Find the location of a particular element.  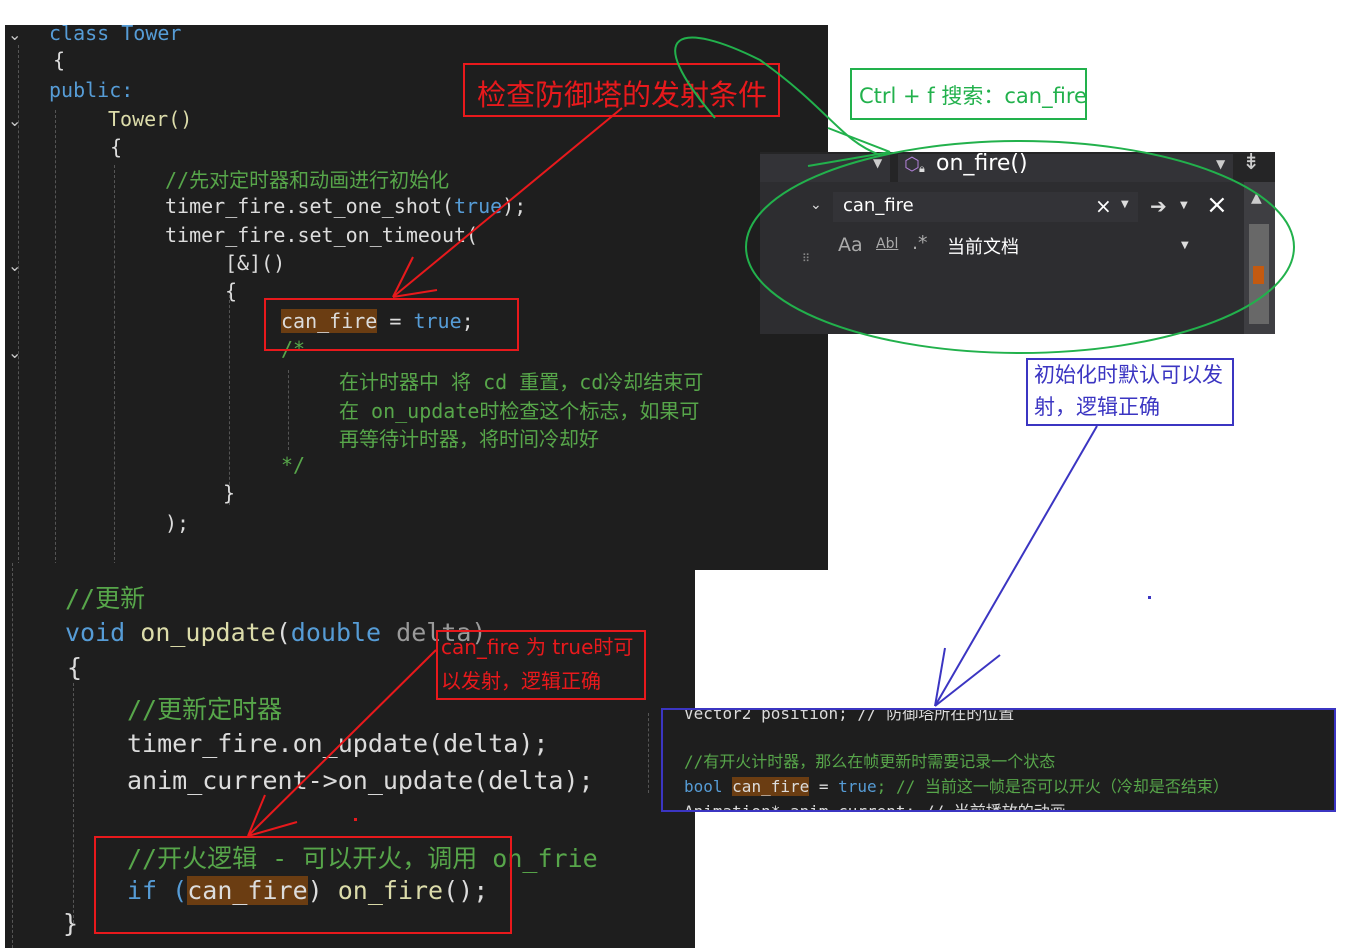

search-scope-label: 当前文档 is located at coordinates (983, 246).